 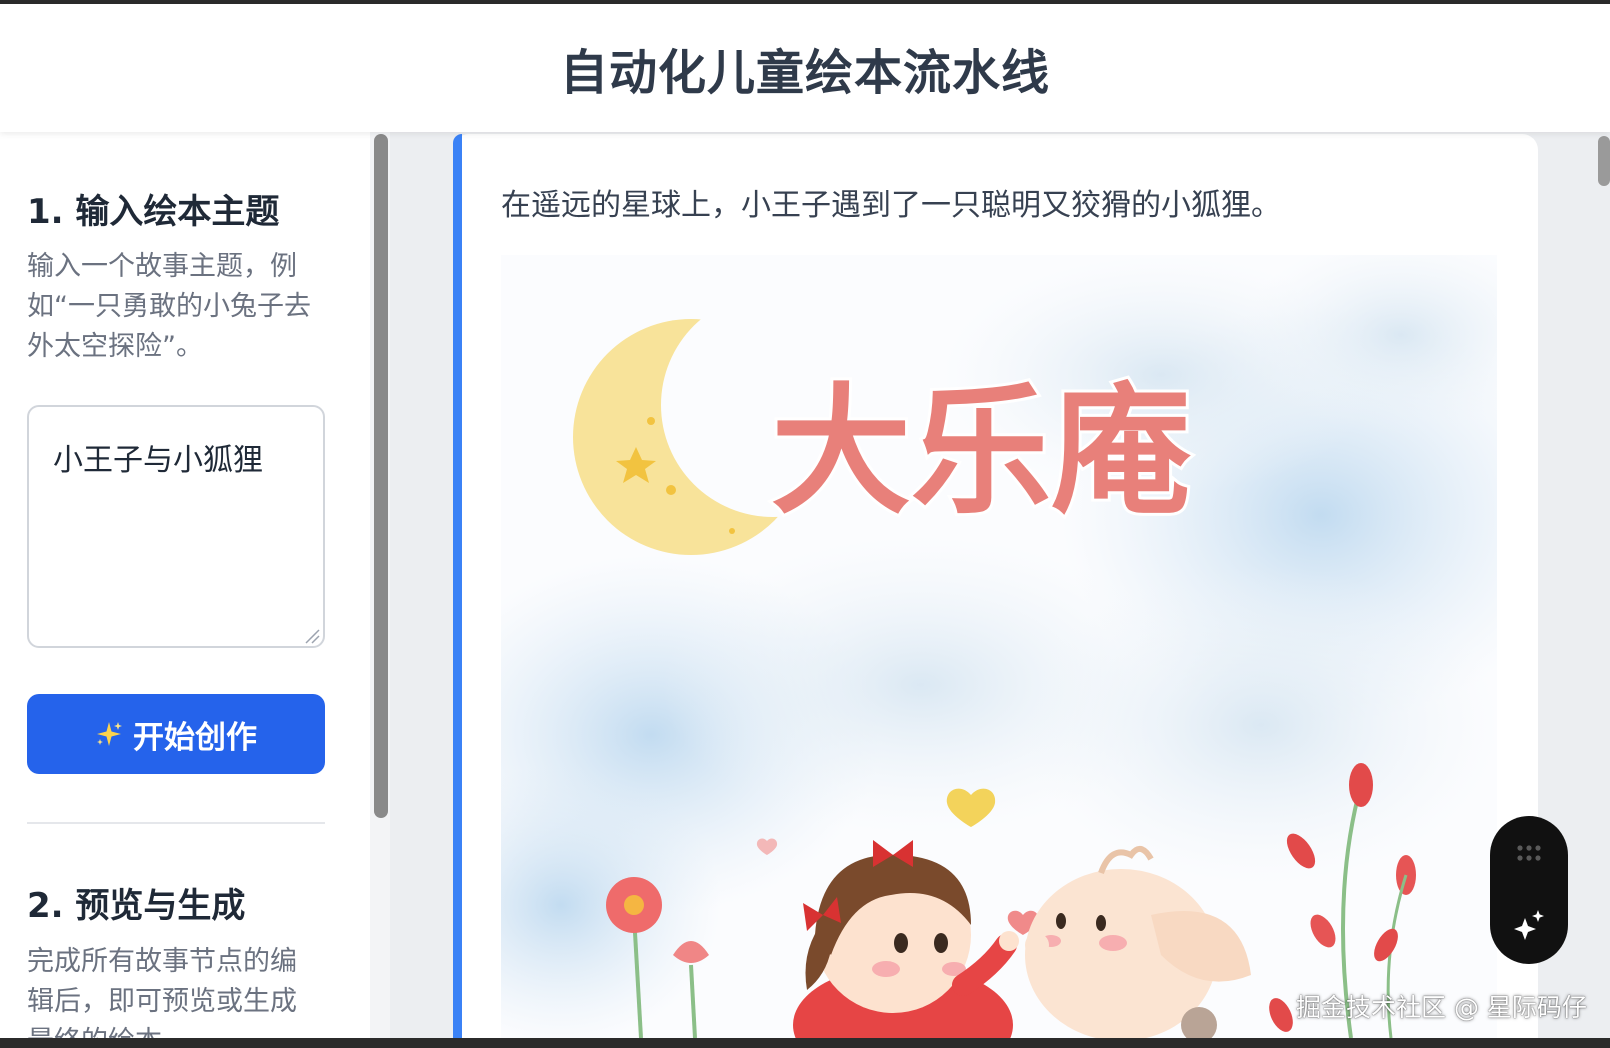 What do you see at coordinates (891, 205) in the screenshot?
I see `story-node-text: 在遥远的星球上，小王子遇到了一只聪明又狡猾的小狐狸。` at bounding box center [891, 205].